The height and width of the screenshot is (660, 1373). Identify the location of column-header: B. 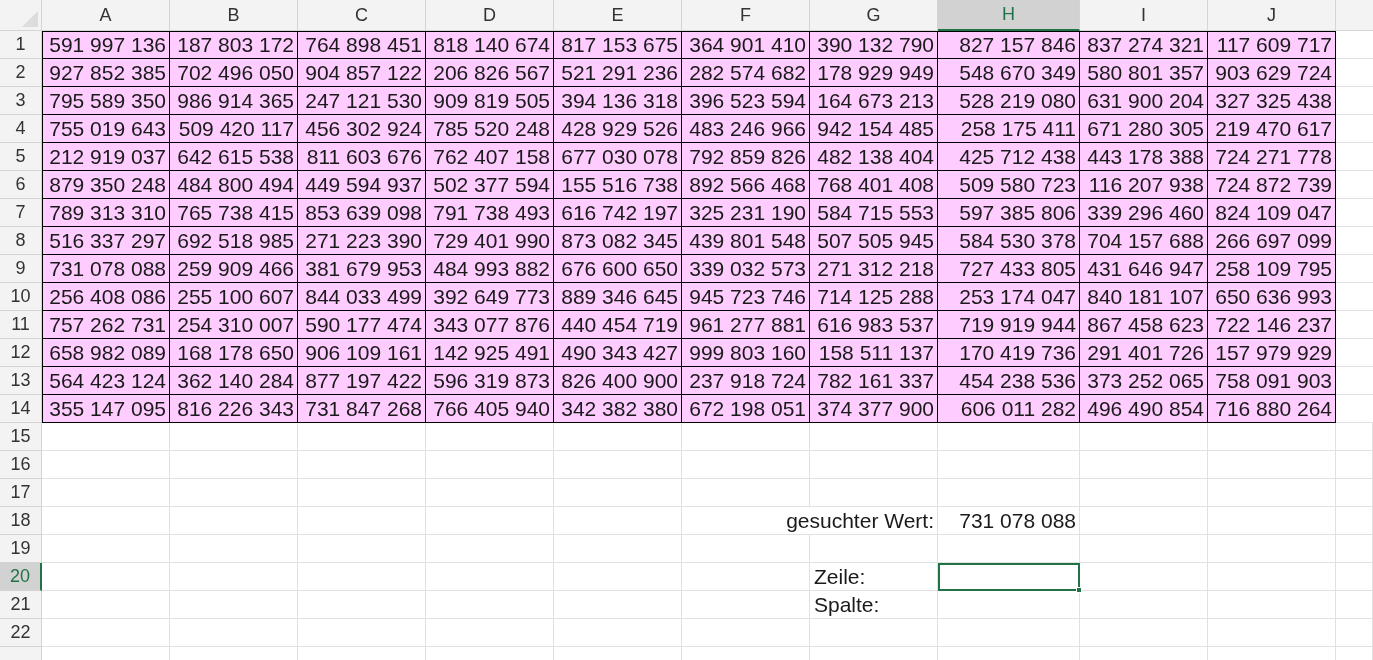
(234, 15).